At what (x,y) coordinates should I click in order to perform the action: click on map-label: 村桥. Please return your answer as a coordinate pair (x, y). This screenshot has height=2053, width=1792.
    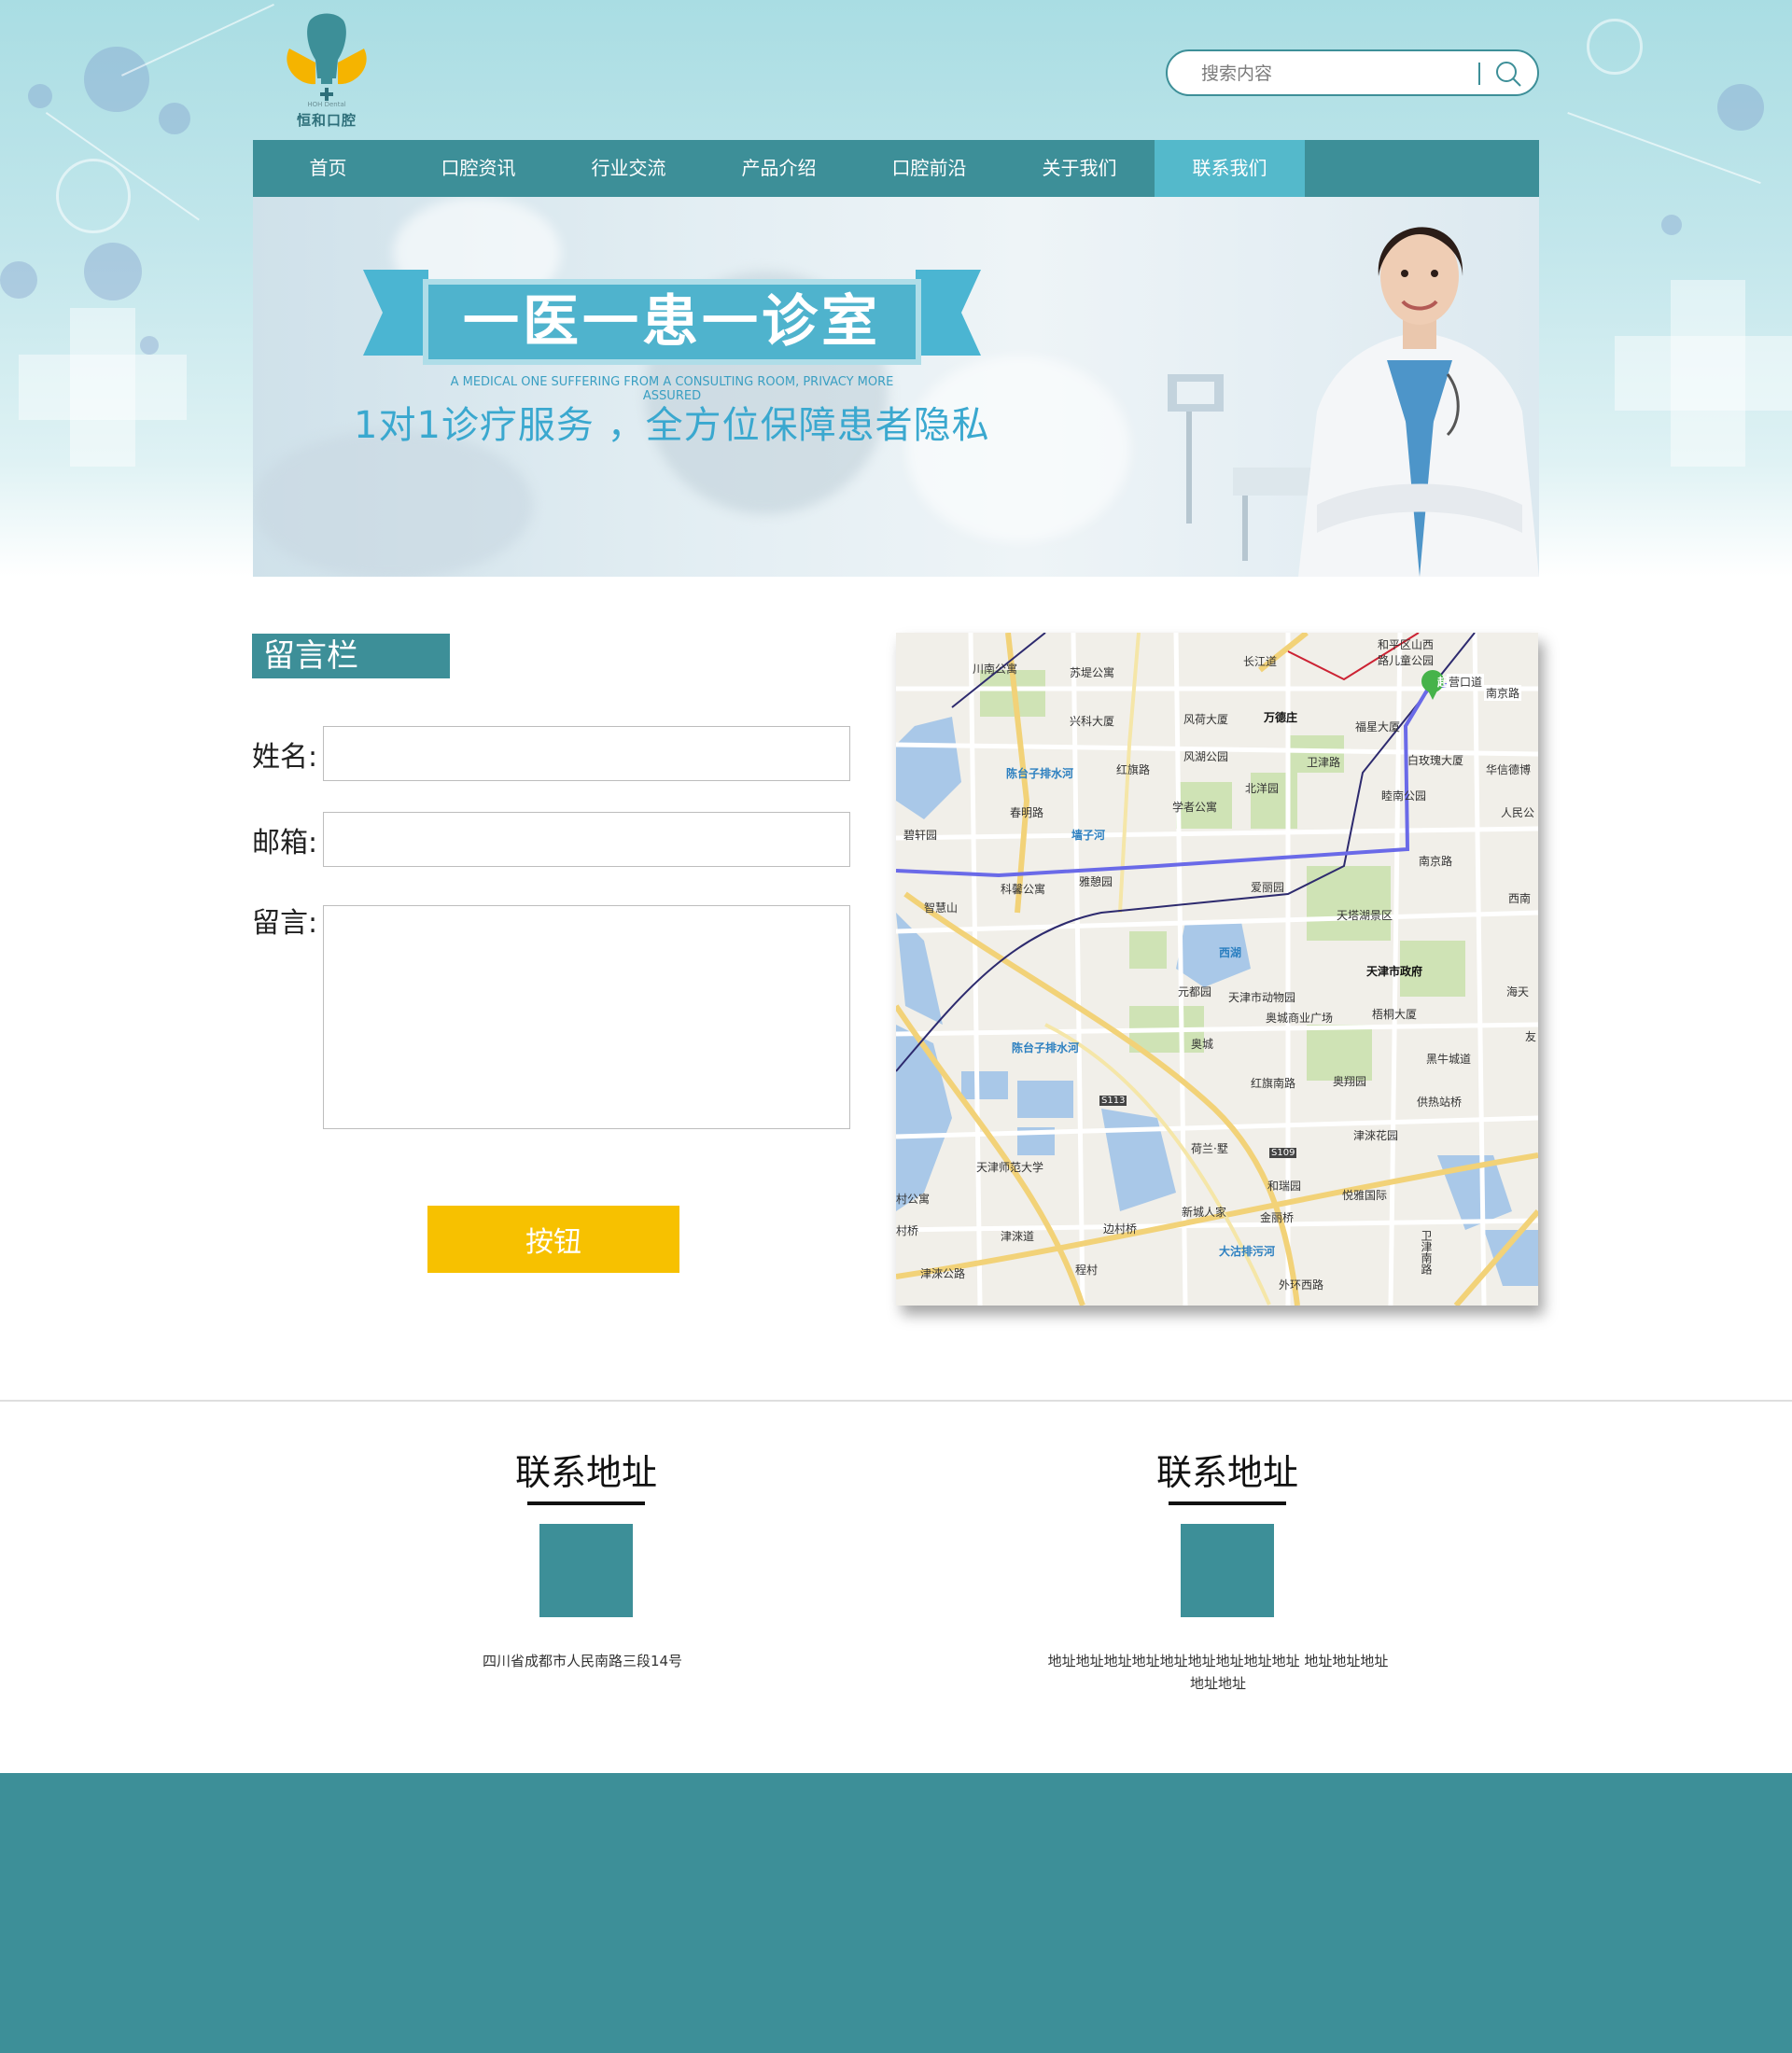
    Looking at the image, I should click on (907, 1230).